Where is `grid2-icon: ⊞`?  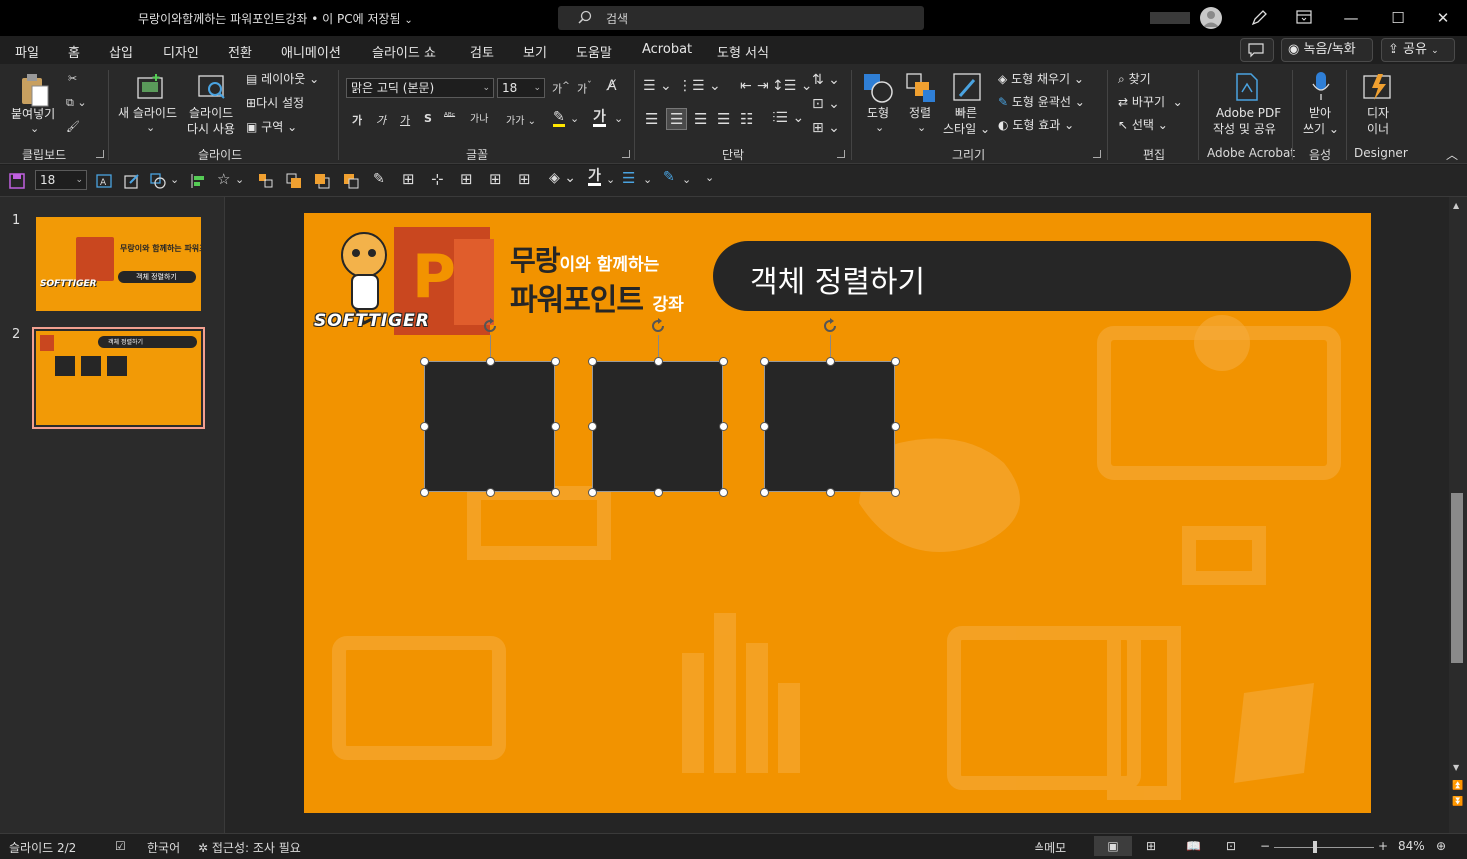 grid2-icon: ⊞ is located at coordinates (495, 179).